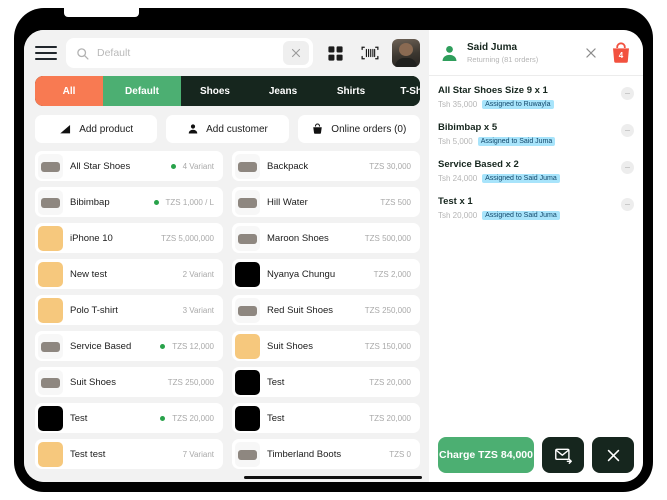 This screenshot has width=667, height=500. Describe the element at coordinates (526, 215) in the screenshot. I see `cart-item-subline: Tsh 20,000 Assigned to Said Juma` at that location.